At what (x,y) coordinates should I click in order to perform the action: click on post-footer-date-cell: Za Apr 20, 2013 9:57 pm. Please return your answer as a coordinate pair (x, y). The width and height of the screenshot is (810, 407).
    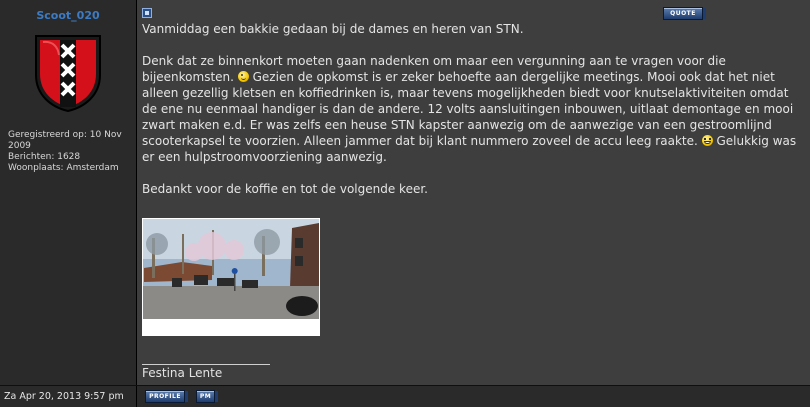
    Looking at the image, I should click on (68, 396).